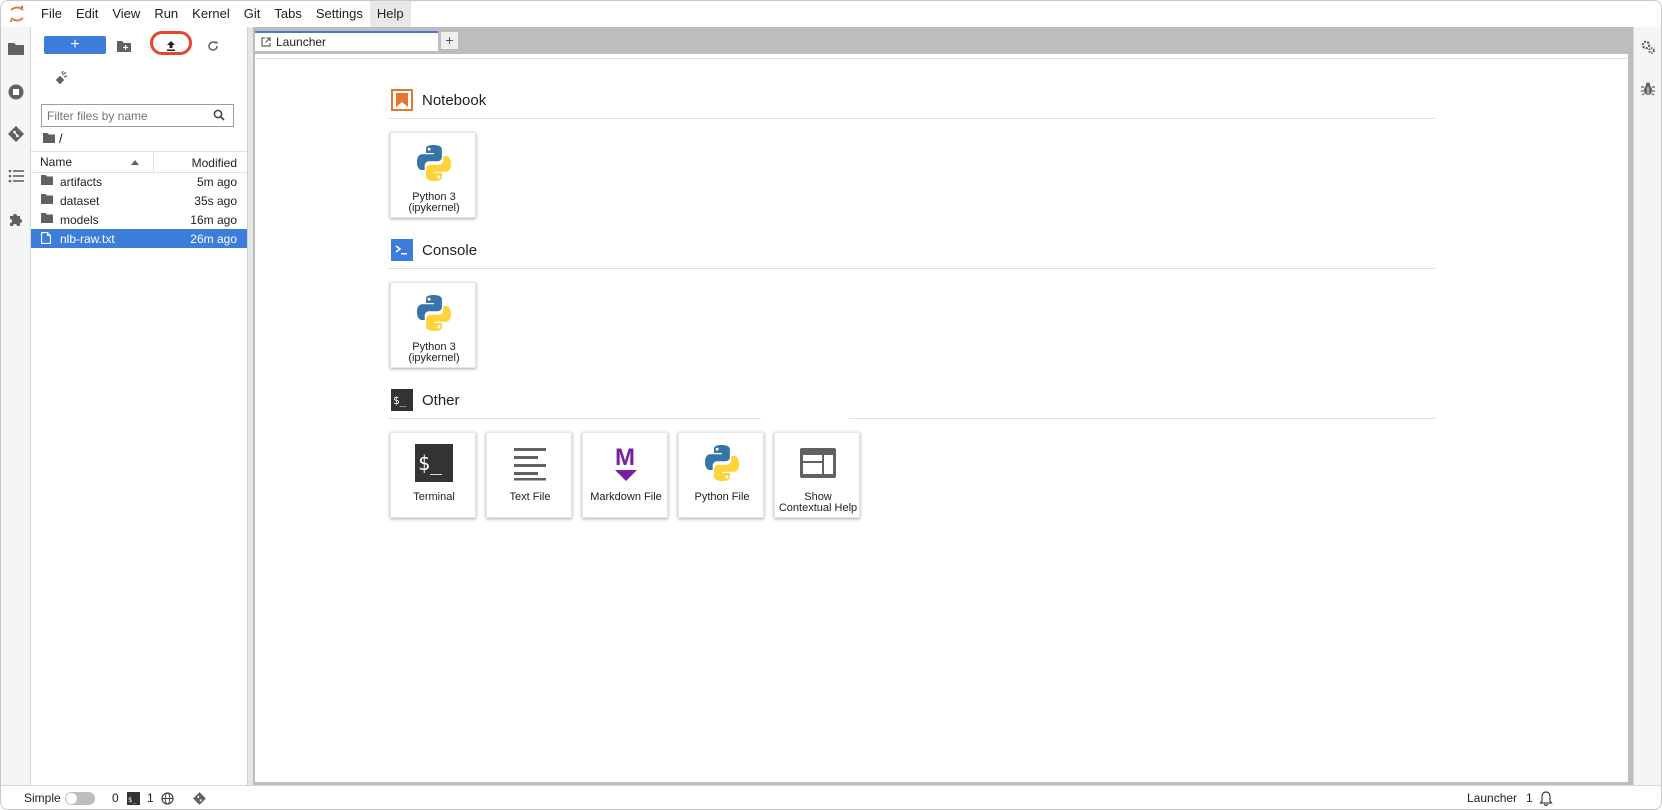  I want to click on simple-mode-toggle, so click(80, 798).